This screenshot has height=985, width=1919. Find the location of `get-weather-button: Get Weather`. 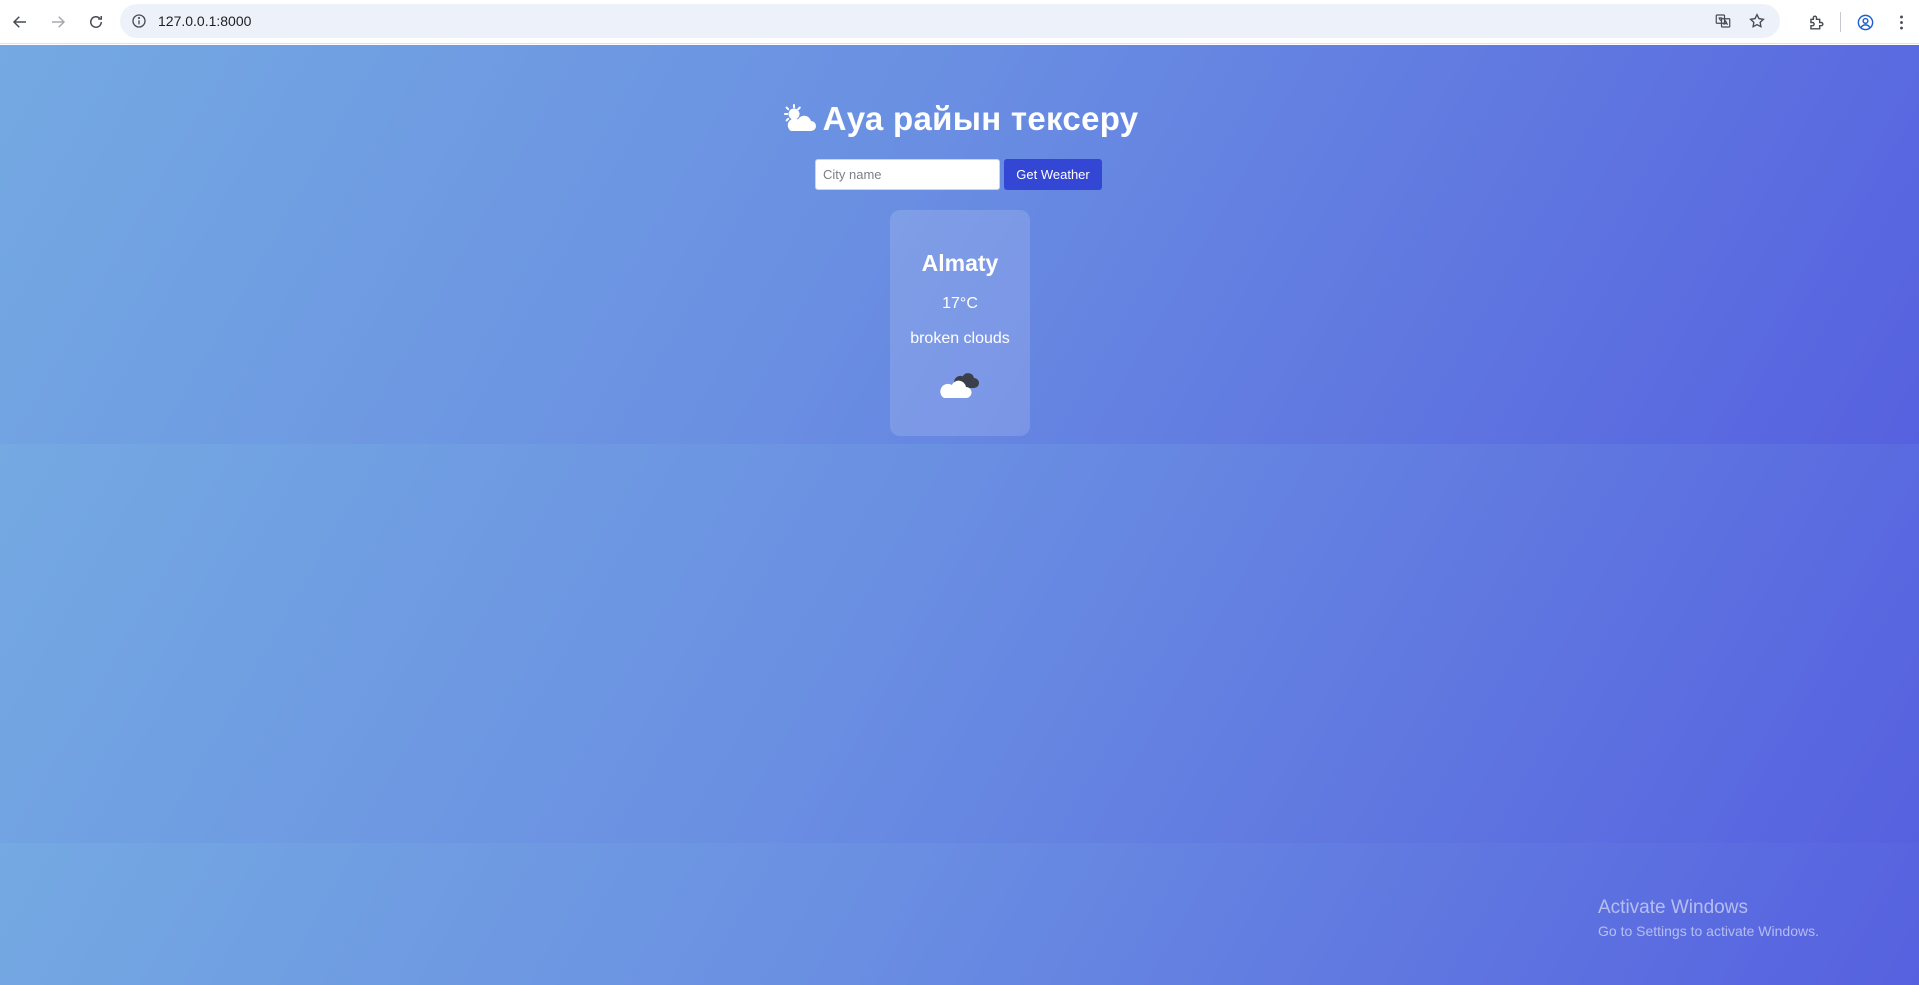

get-weather-button: Get Weather is located at coordinates (1053, 174).